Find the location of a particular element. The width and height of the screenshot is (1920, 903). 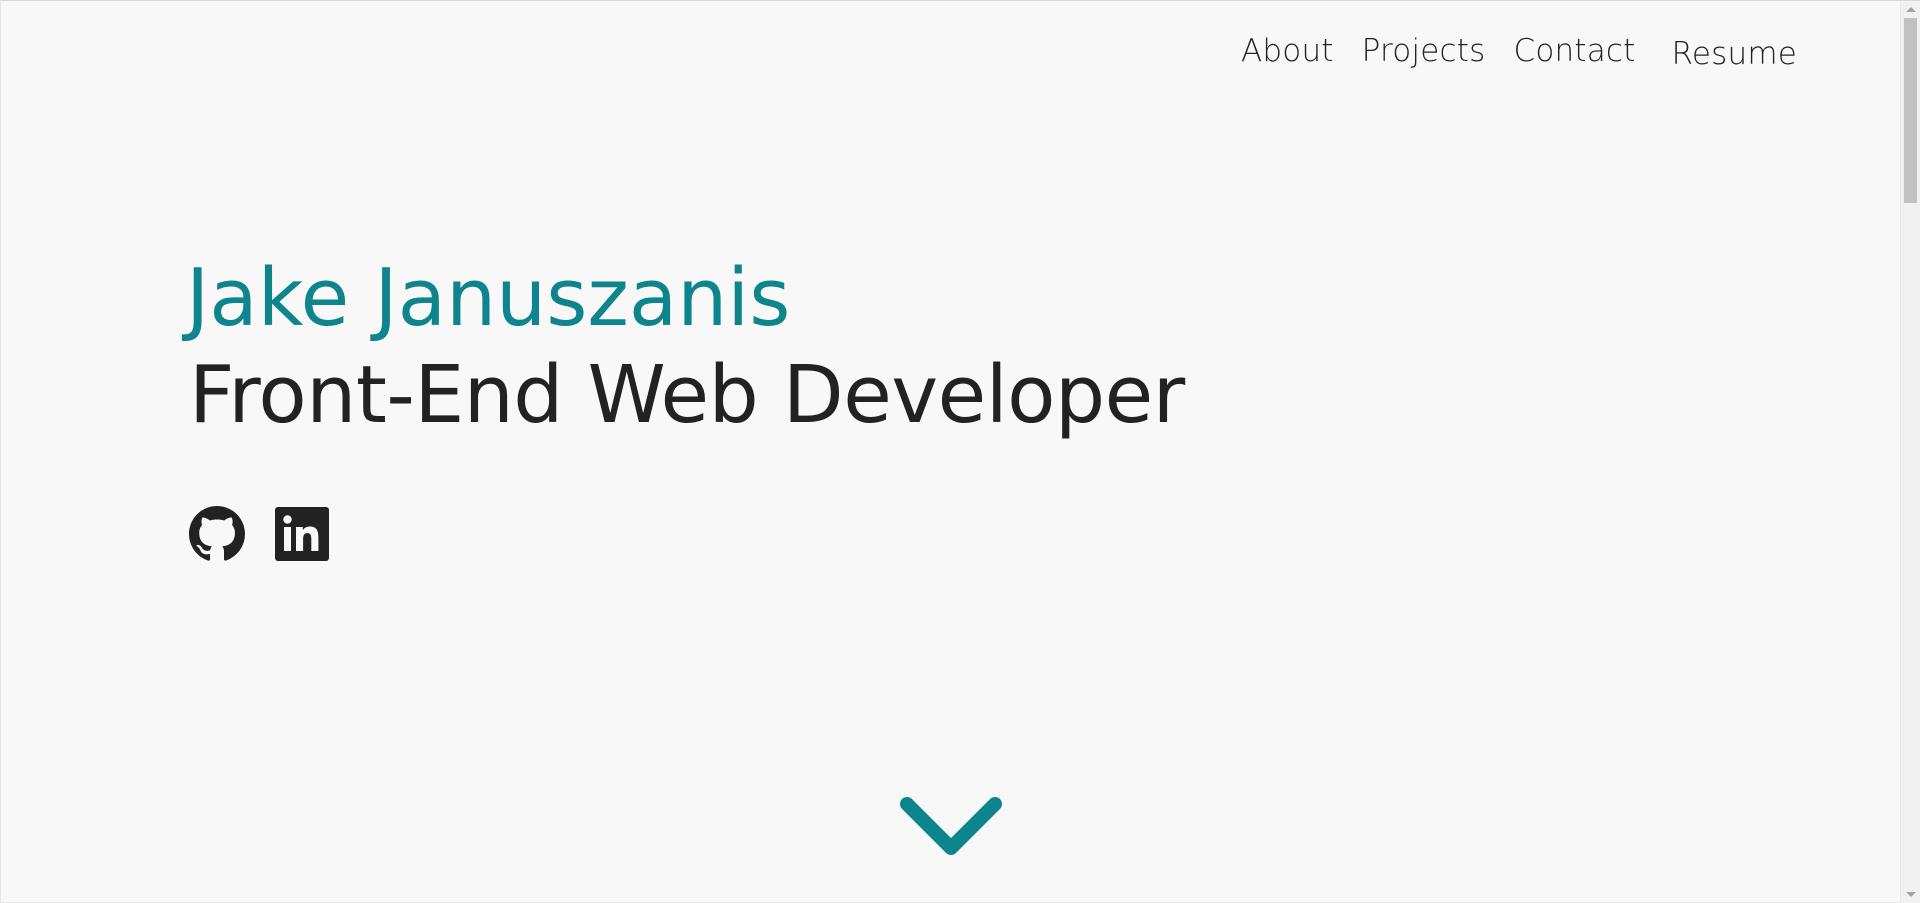

social-links is located at coordinates (259, 534).